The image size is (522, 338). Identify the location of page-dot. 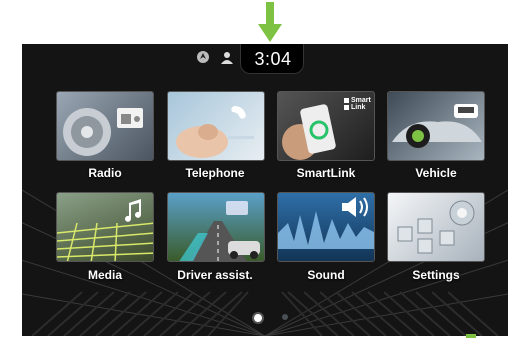
(285, 317).